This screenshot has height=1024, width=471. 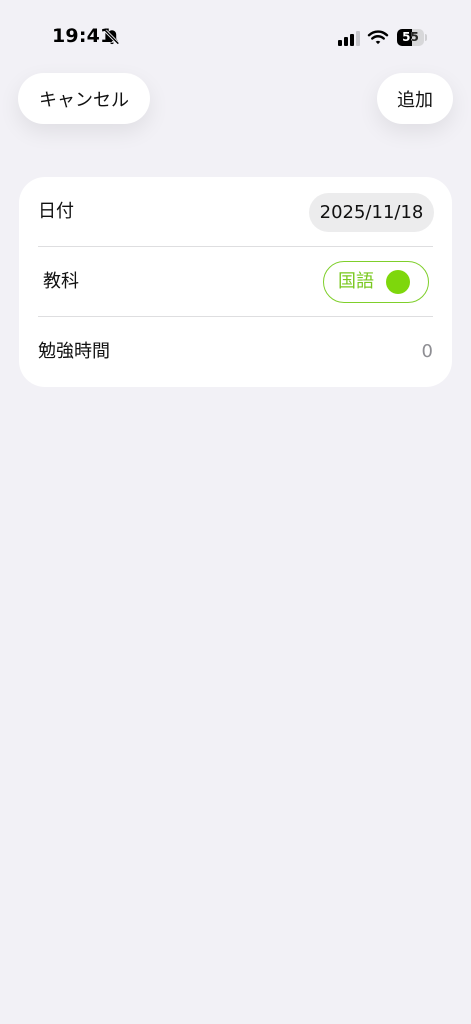 I want to click on study-time-value: 0, so click(x=427, y=352).